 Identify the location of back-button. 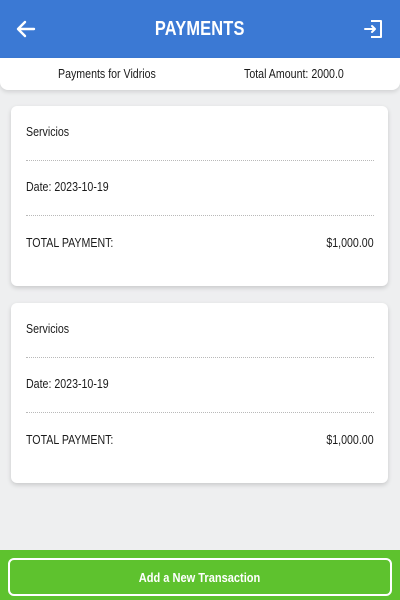
(26, 29).